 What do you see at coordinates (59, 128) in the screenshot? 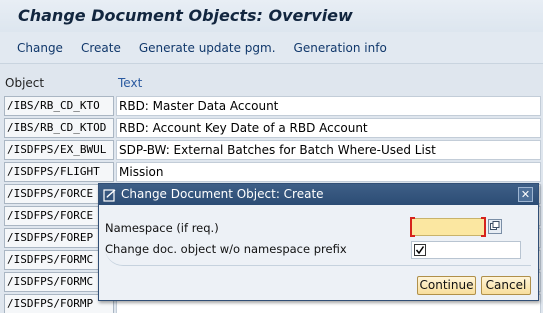
I see `object-cell: /IBS/RB_CD_KTOD` at bounding box center [59, 128].